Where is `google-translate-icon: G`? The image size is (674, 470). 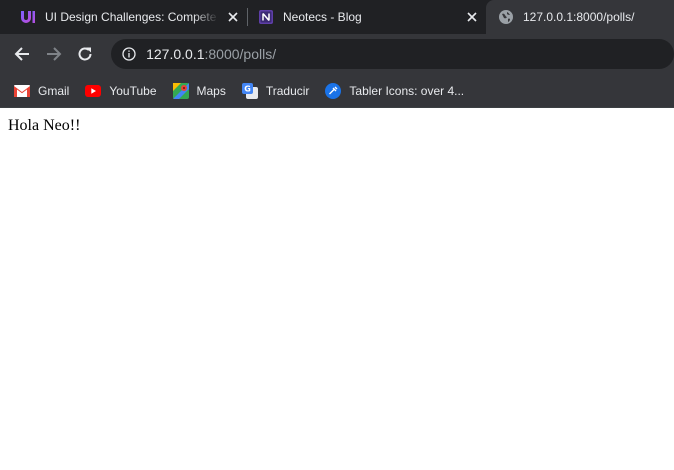 google-translate-icon: G is located at coordinates (249, 90).